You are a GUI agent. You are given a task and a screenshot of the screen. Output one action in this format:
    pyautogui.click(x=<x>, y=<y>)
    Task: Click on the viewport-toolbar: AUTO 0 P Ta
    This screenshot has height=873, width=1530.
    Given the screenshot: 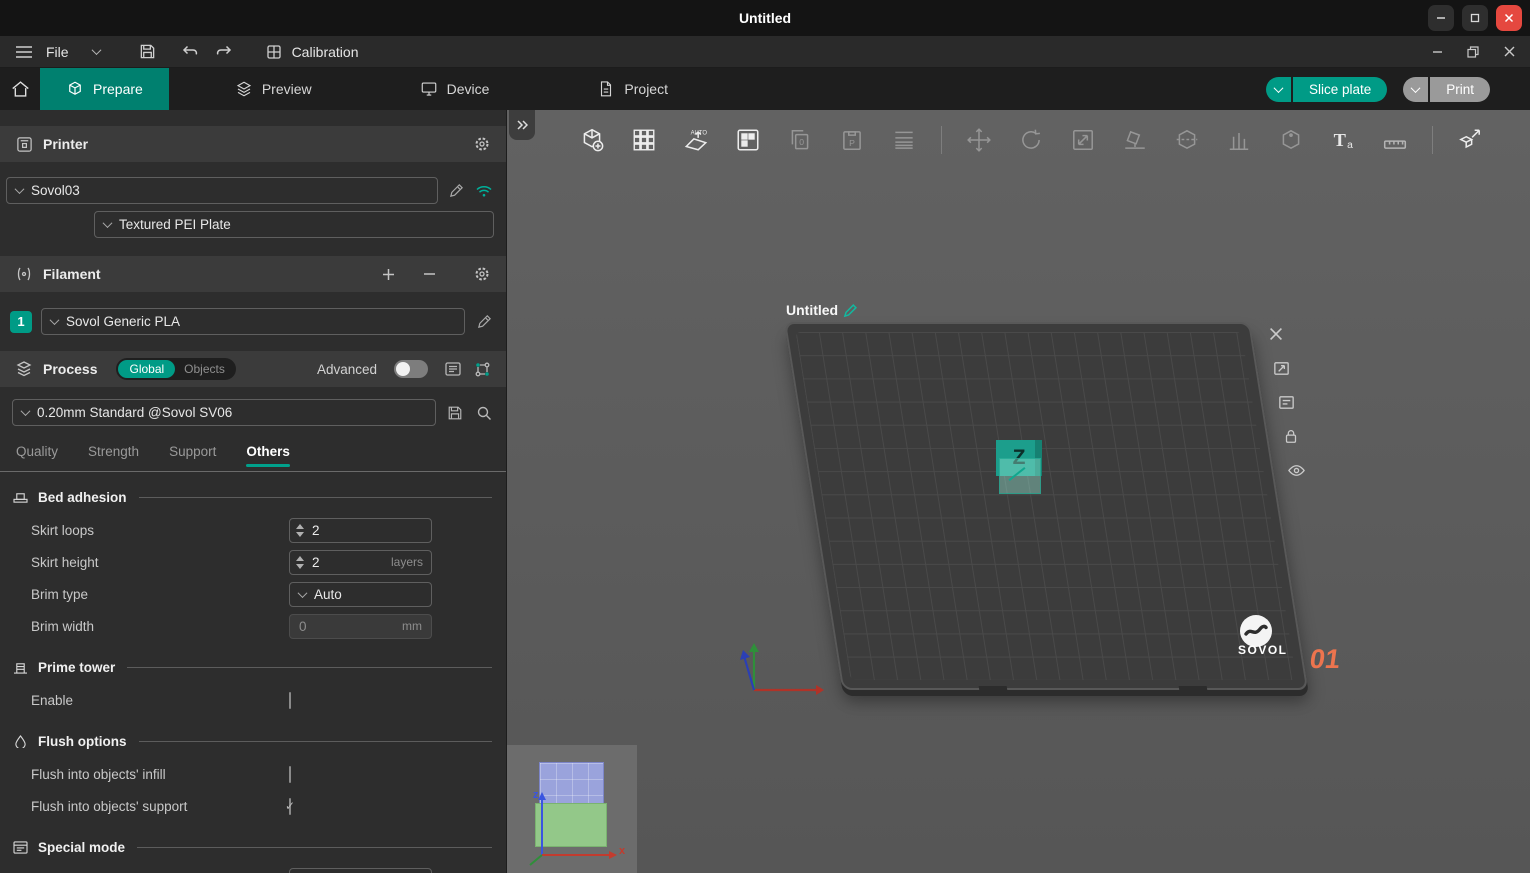 What is the action you would take?
    pyautogui.click(x=1031, y=140)
    